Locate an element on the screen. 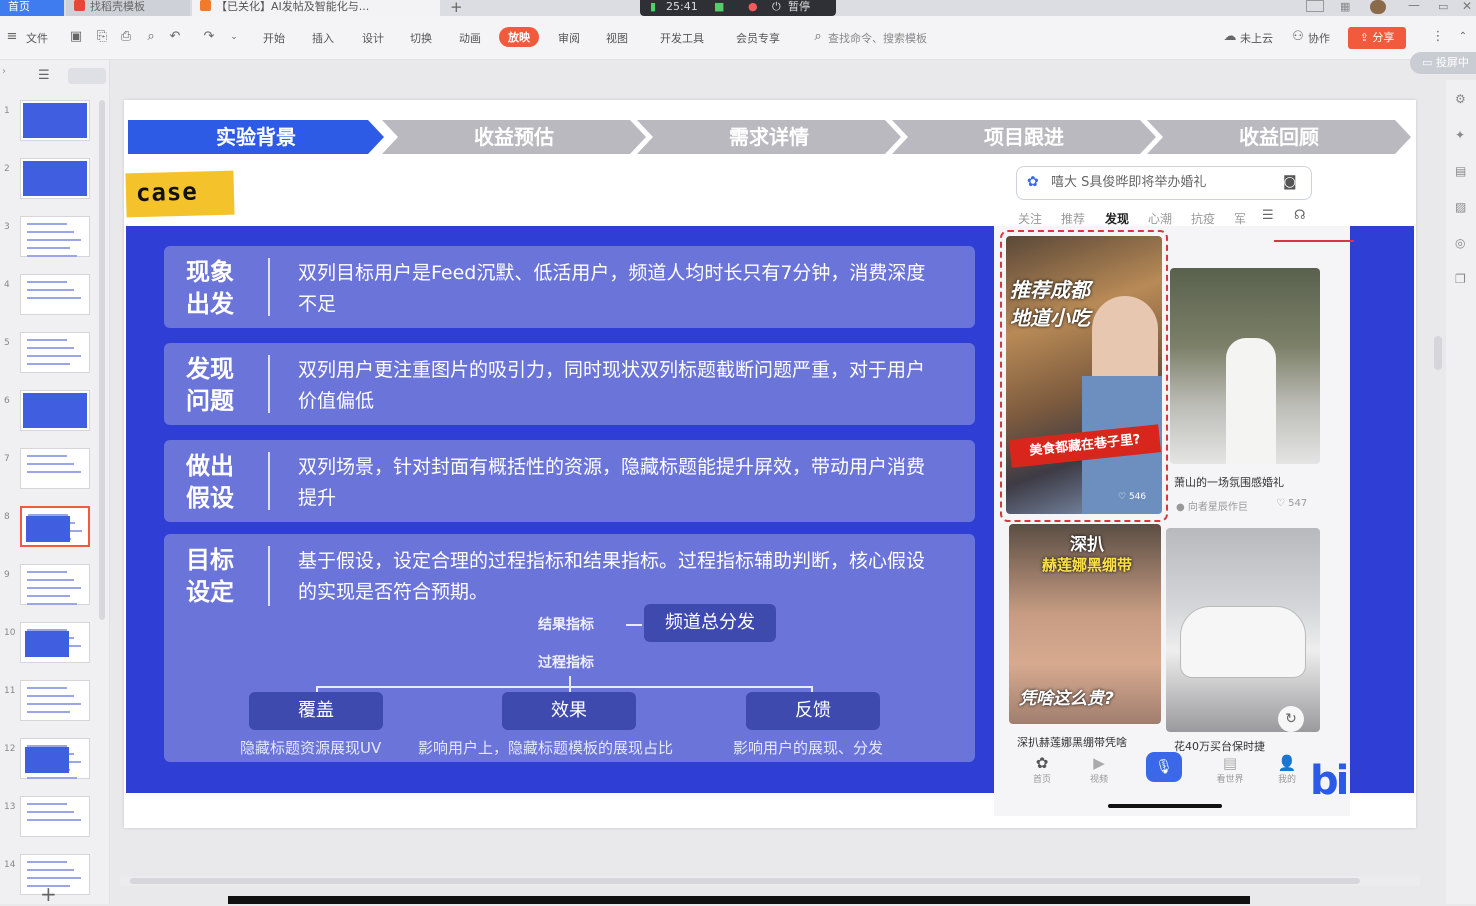 The height and width of the screenshot is (906, 1476). camera-icon: ■ is located at coordinates (719, 7).